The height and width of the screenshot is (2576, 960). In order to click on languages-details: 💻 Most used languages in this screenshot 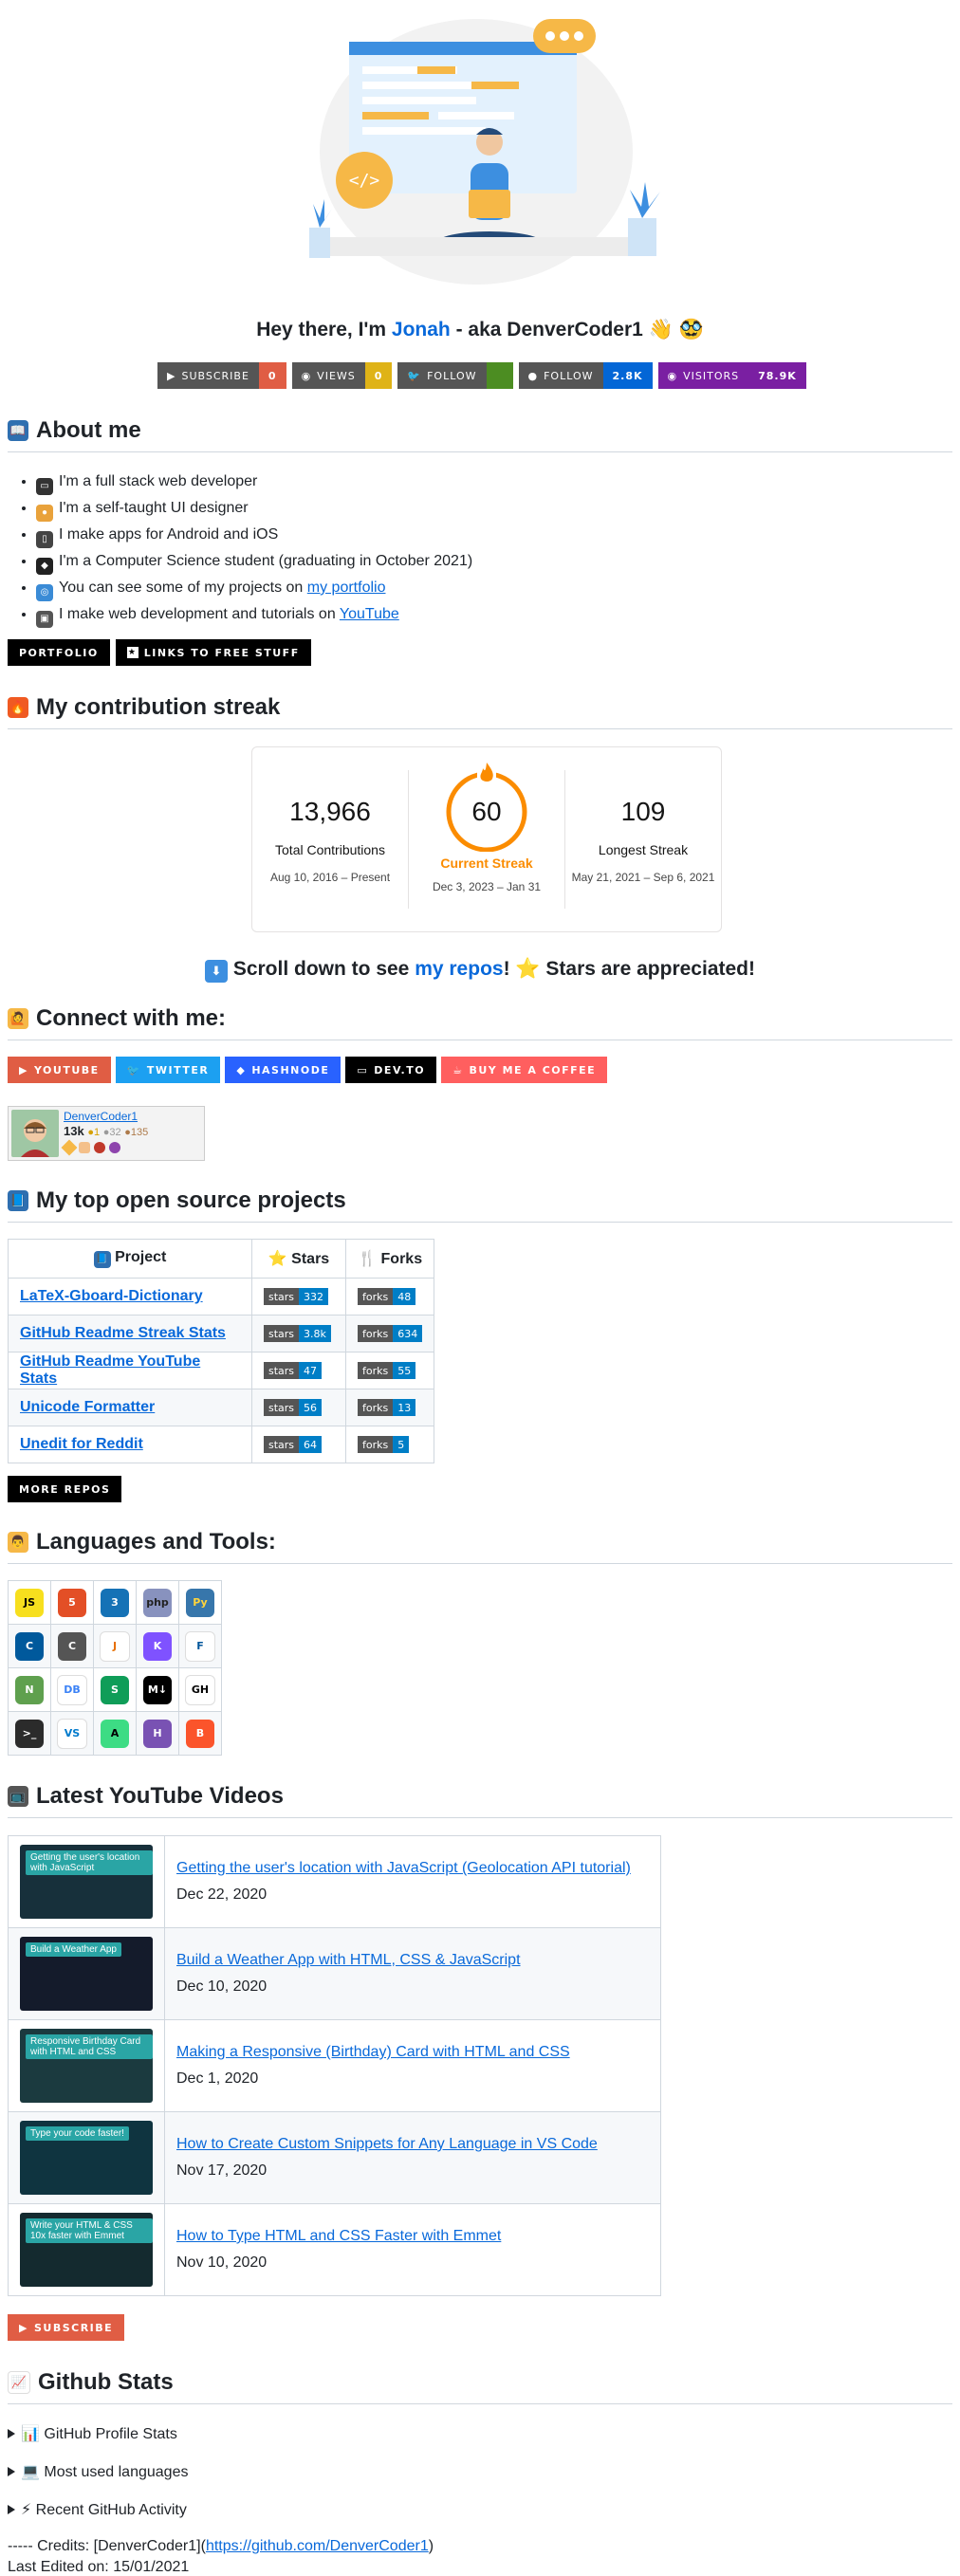, I will do `click(98, 2471)`.